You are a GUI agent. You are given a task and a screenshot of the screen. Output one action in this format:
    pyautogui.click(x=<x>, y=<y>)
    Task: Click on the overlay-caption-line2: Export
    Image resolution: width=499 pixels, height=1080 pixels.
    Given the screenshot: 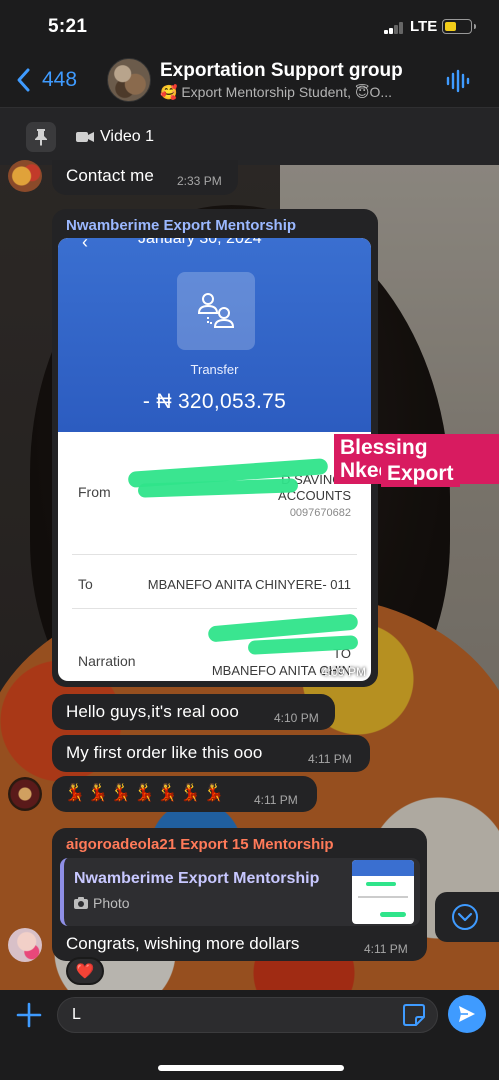 What is the action you would take?
    pyautogui.click(x=420, y=474)
    